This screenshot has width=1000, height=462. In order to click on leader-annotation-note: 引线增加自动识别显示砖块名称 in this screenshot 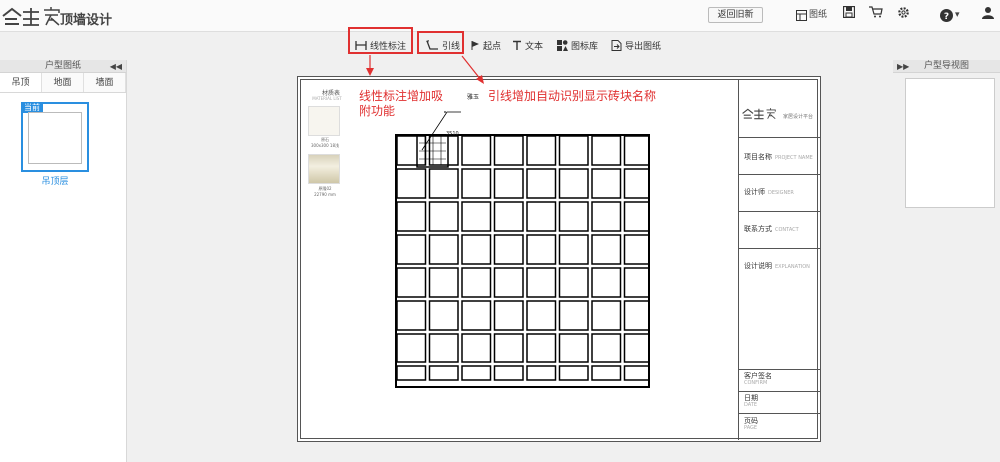, I will do `click(572, 96)`.